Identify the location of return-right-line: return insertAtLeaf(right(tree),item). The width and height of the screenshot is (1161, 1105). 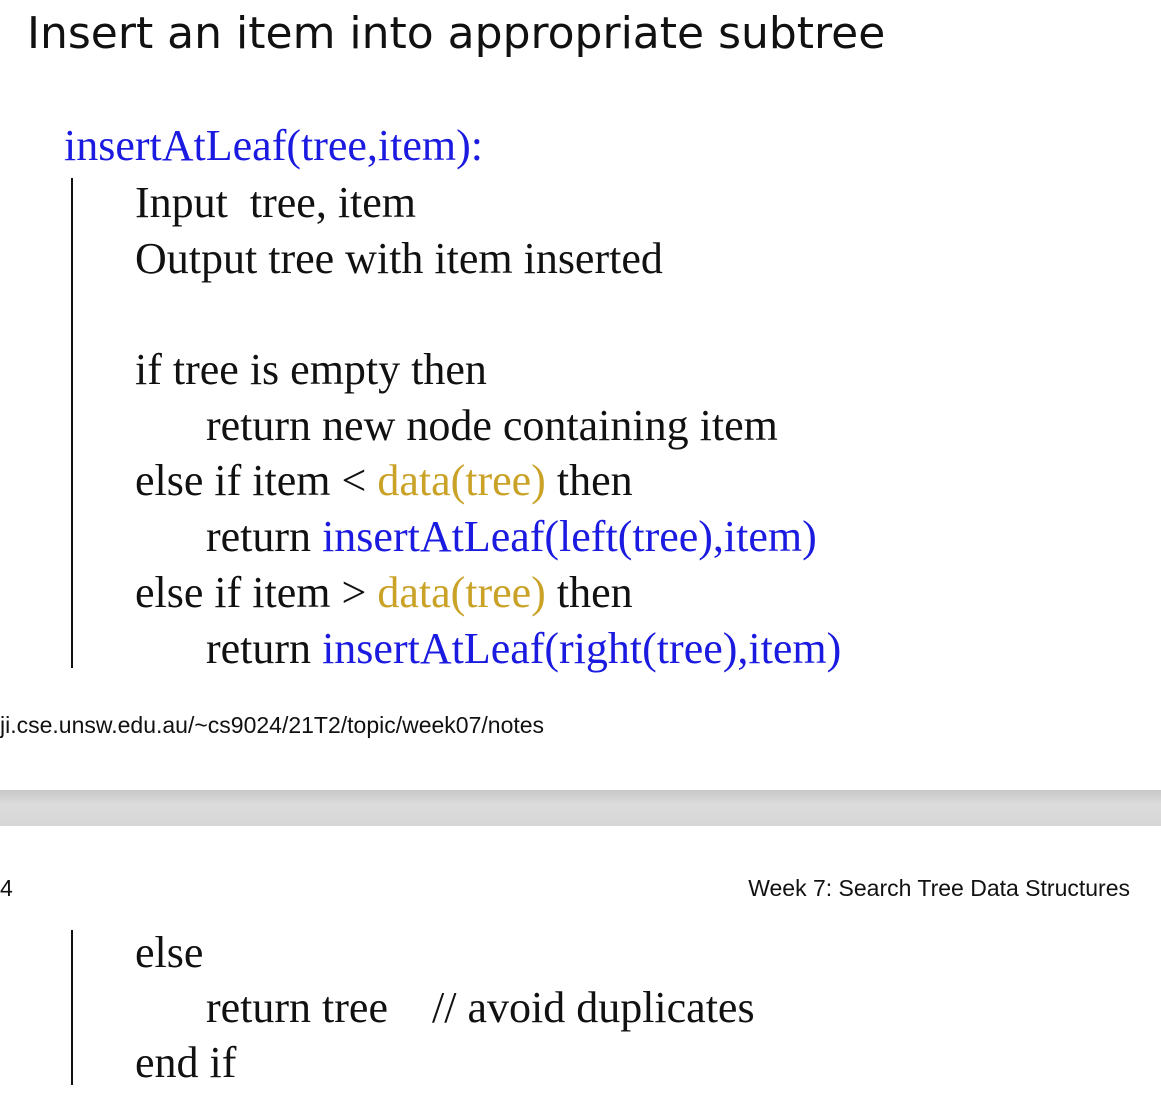
(523, 649).